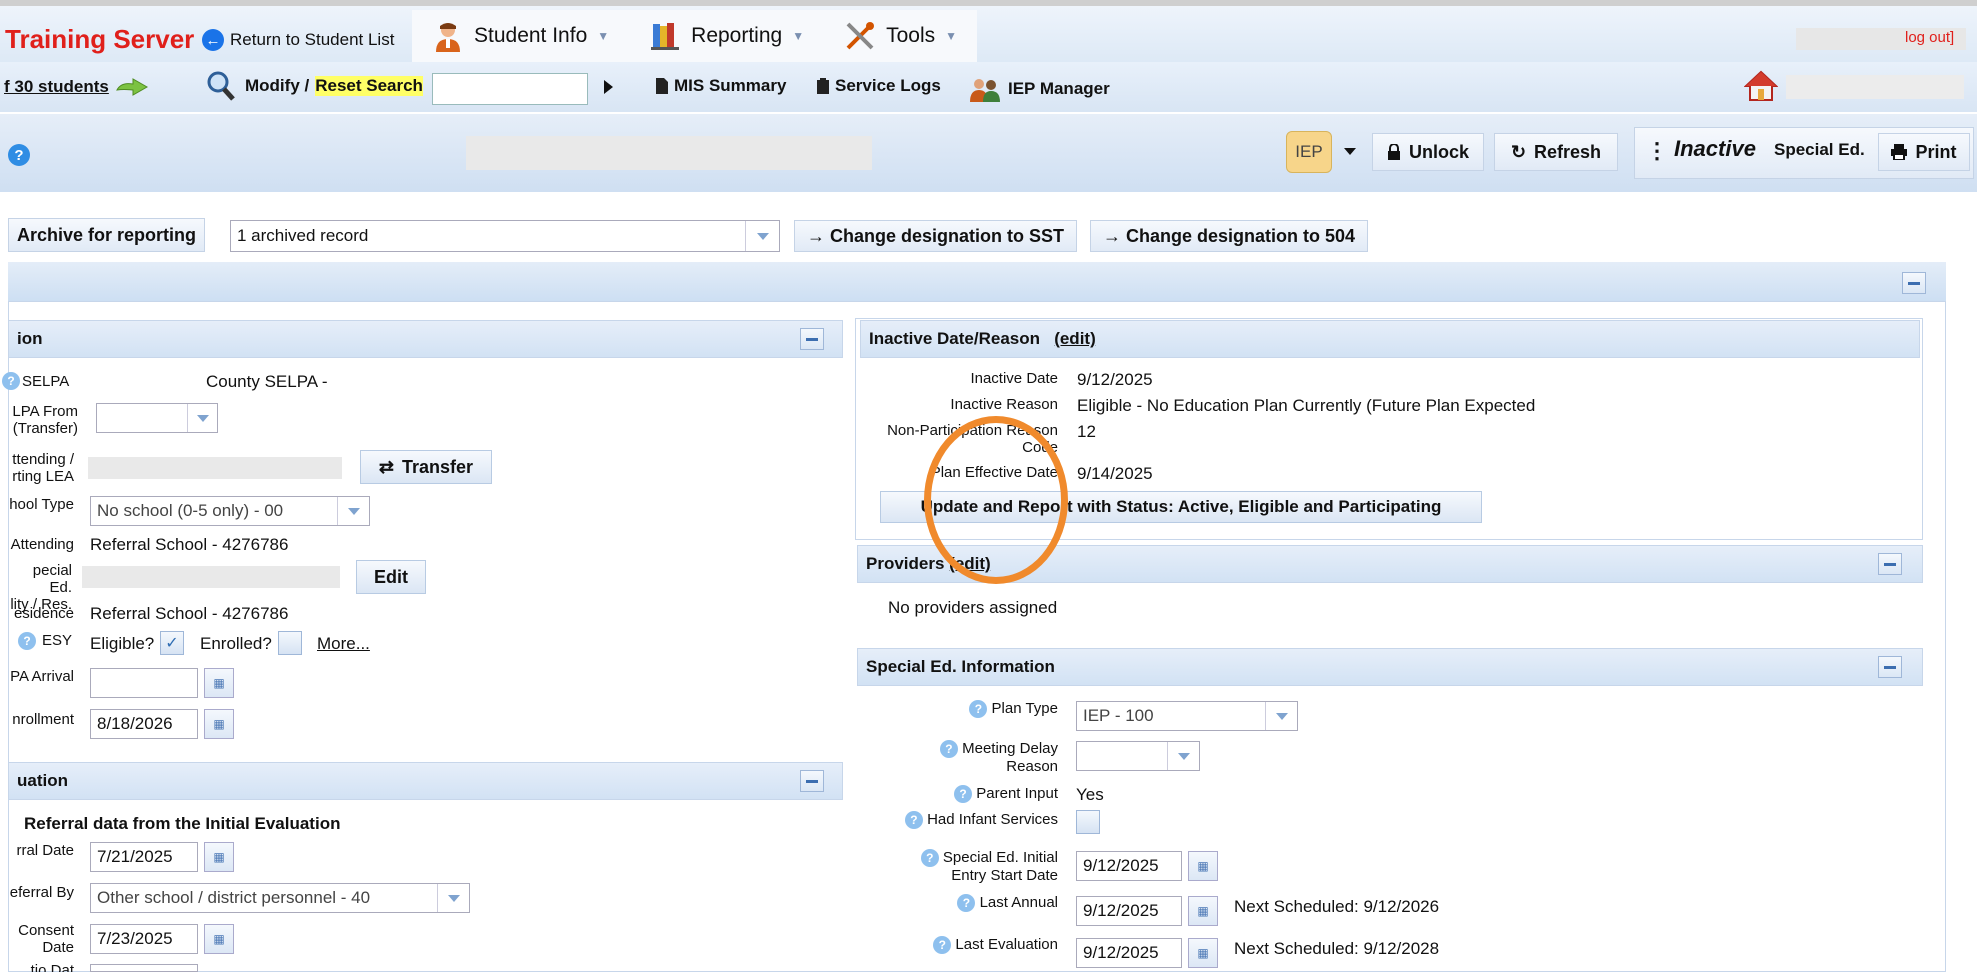 This screenshot has height=972, width=1977. What do you see at coordinates (879, 86) in the screenshot?
I see `service-logs-link: Service Logs` at bounding box center [879, 86].